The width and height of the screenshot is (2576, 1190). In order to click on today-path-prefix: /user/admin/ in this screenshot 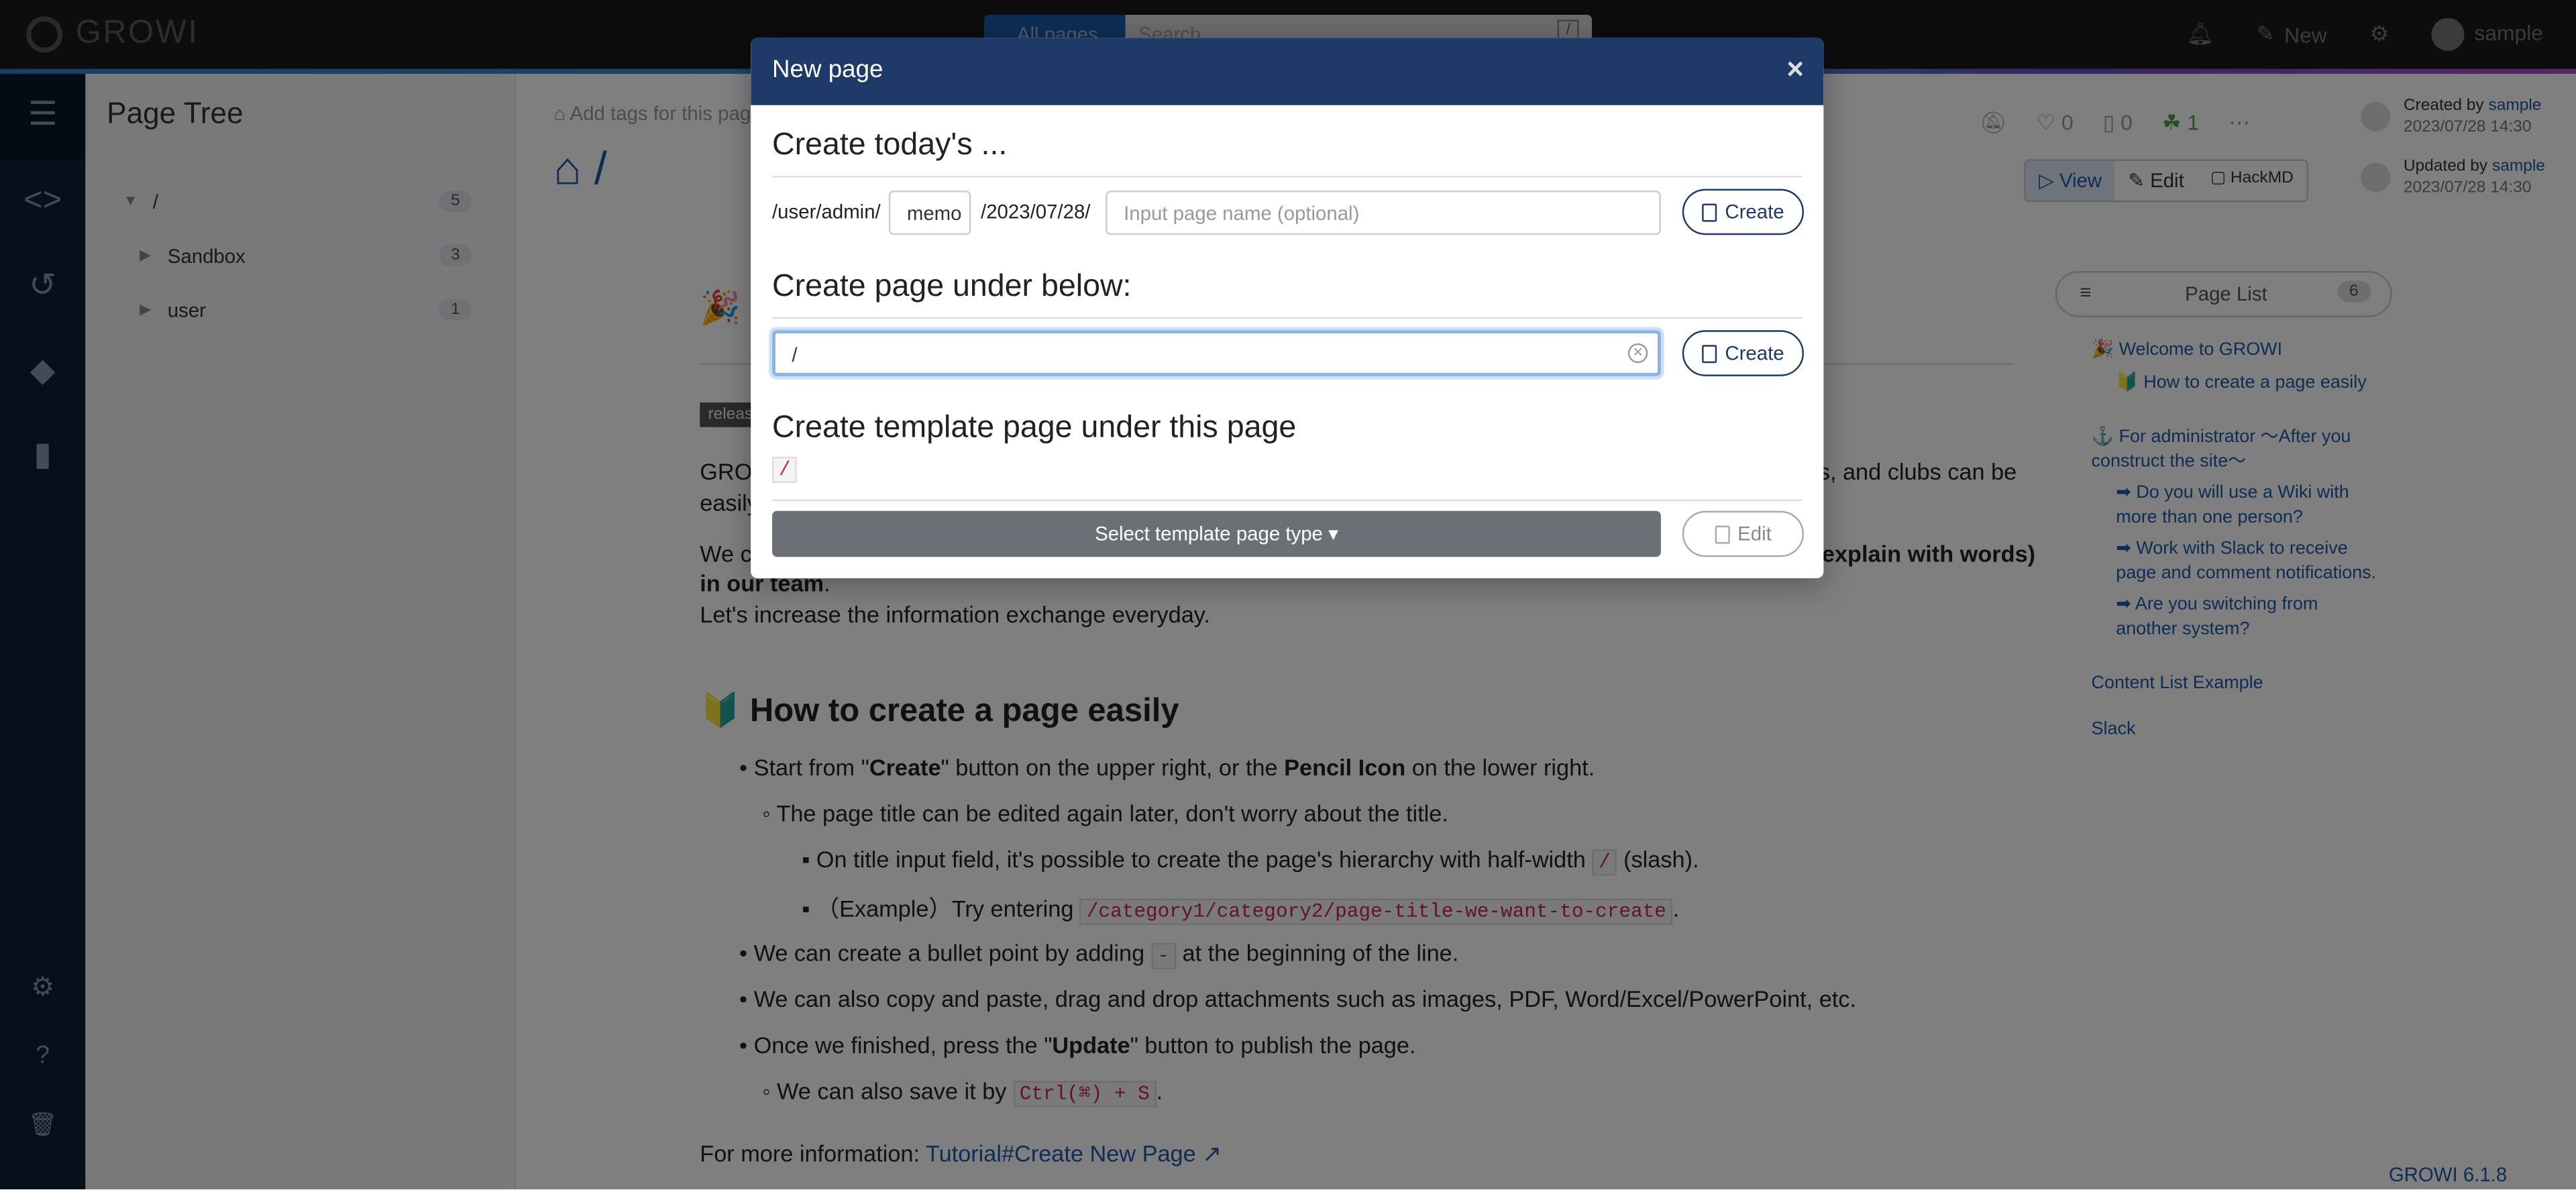, I will do `click(826, 212)`.